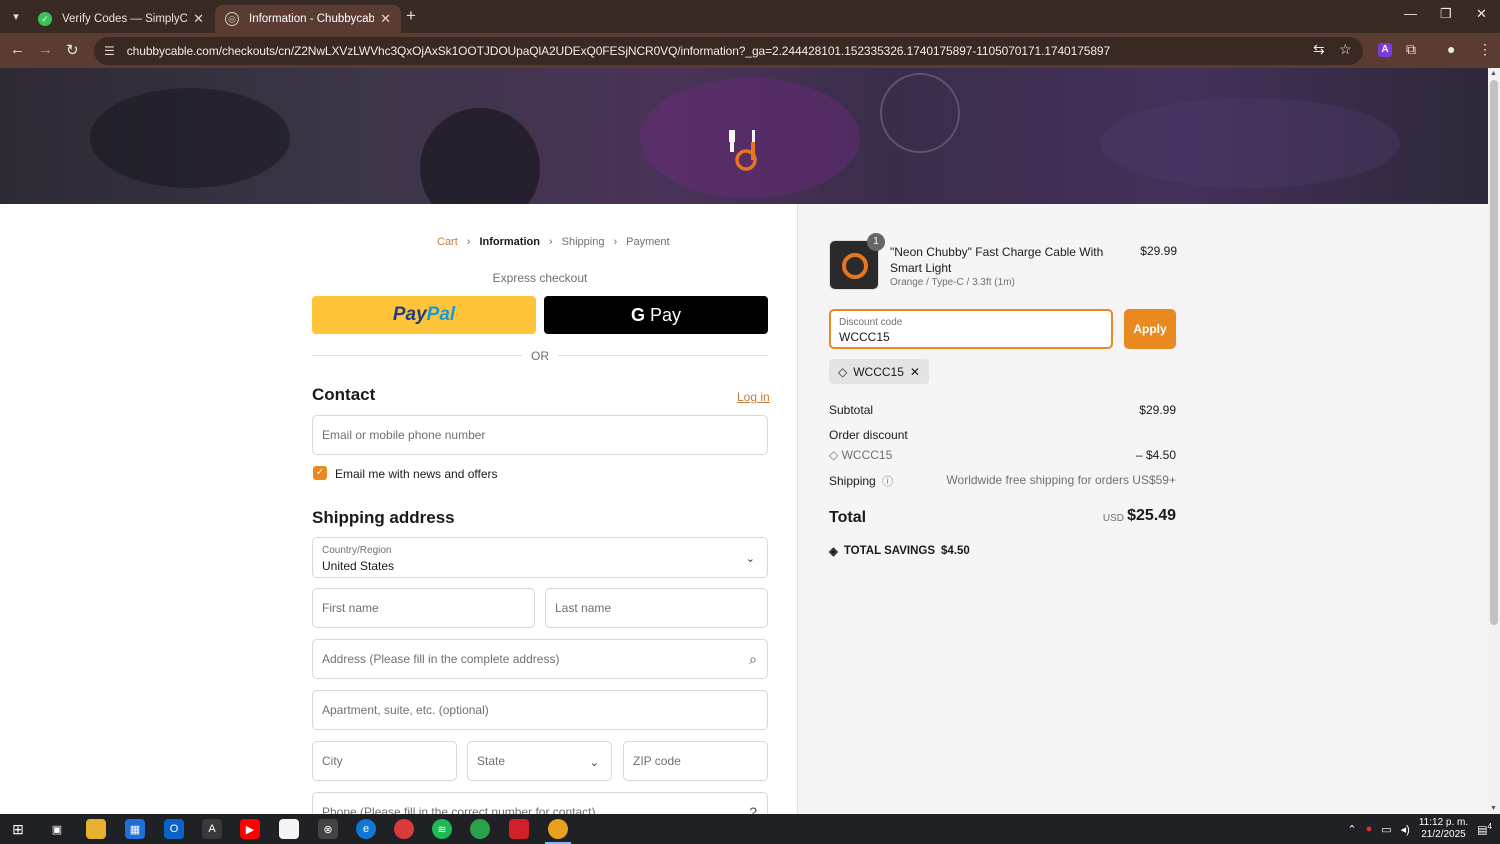 The image size is (1500, 844). What do you see at coordinates (366, 829) in the screenshot?
I see `edge-icon: e` at bounding box center [366, 829].